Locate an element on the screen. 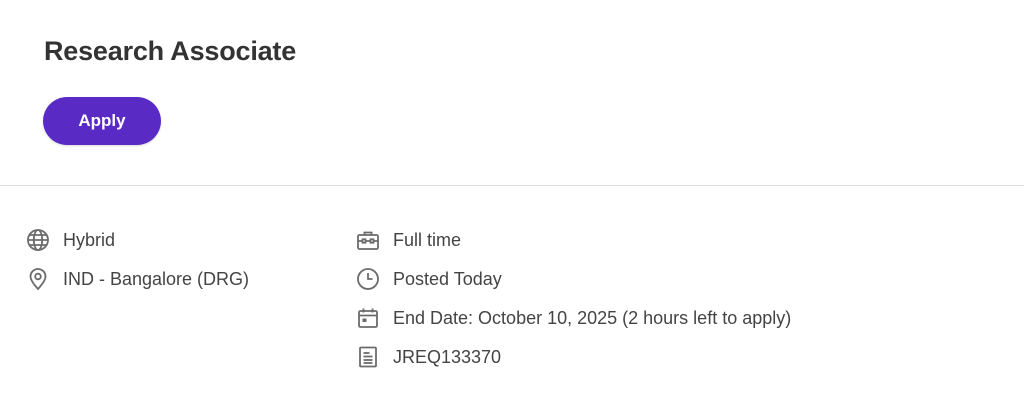 Image resolution: width=1024 pixels, height=404 pixels. document-icon is located at coordinates (368, 357).